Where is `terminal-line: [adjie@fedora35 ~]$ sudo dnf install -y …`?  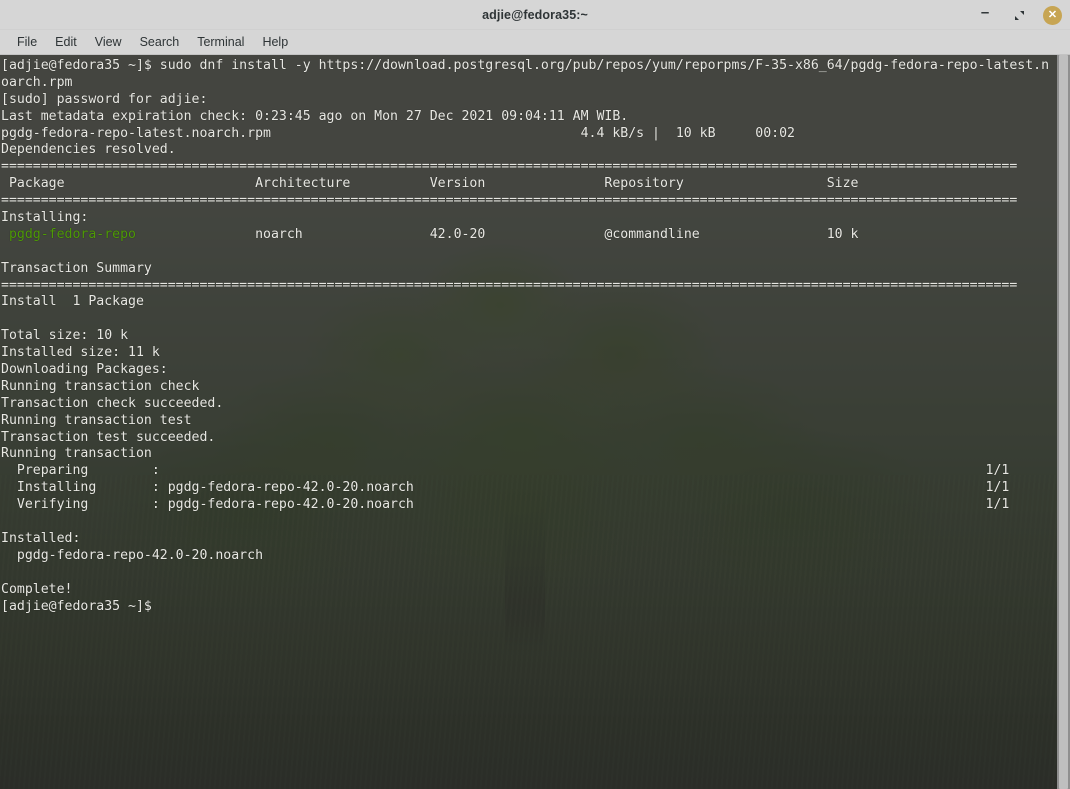
terminal-line: [adjie@fedora35 ~]$ sudo dnf install -y … is located at coordinates (525, 65).